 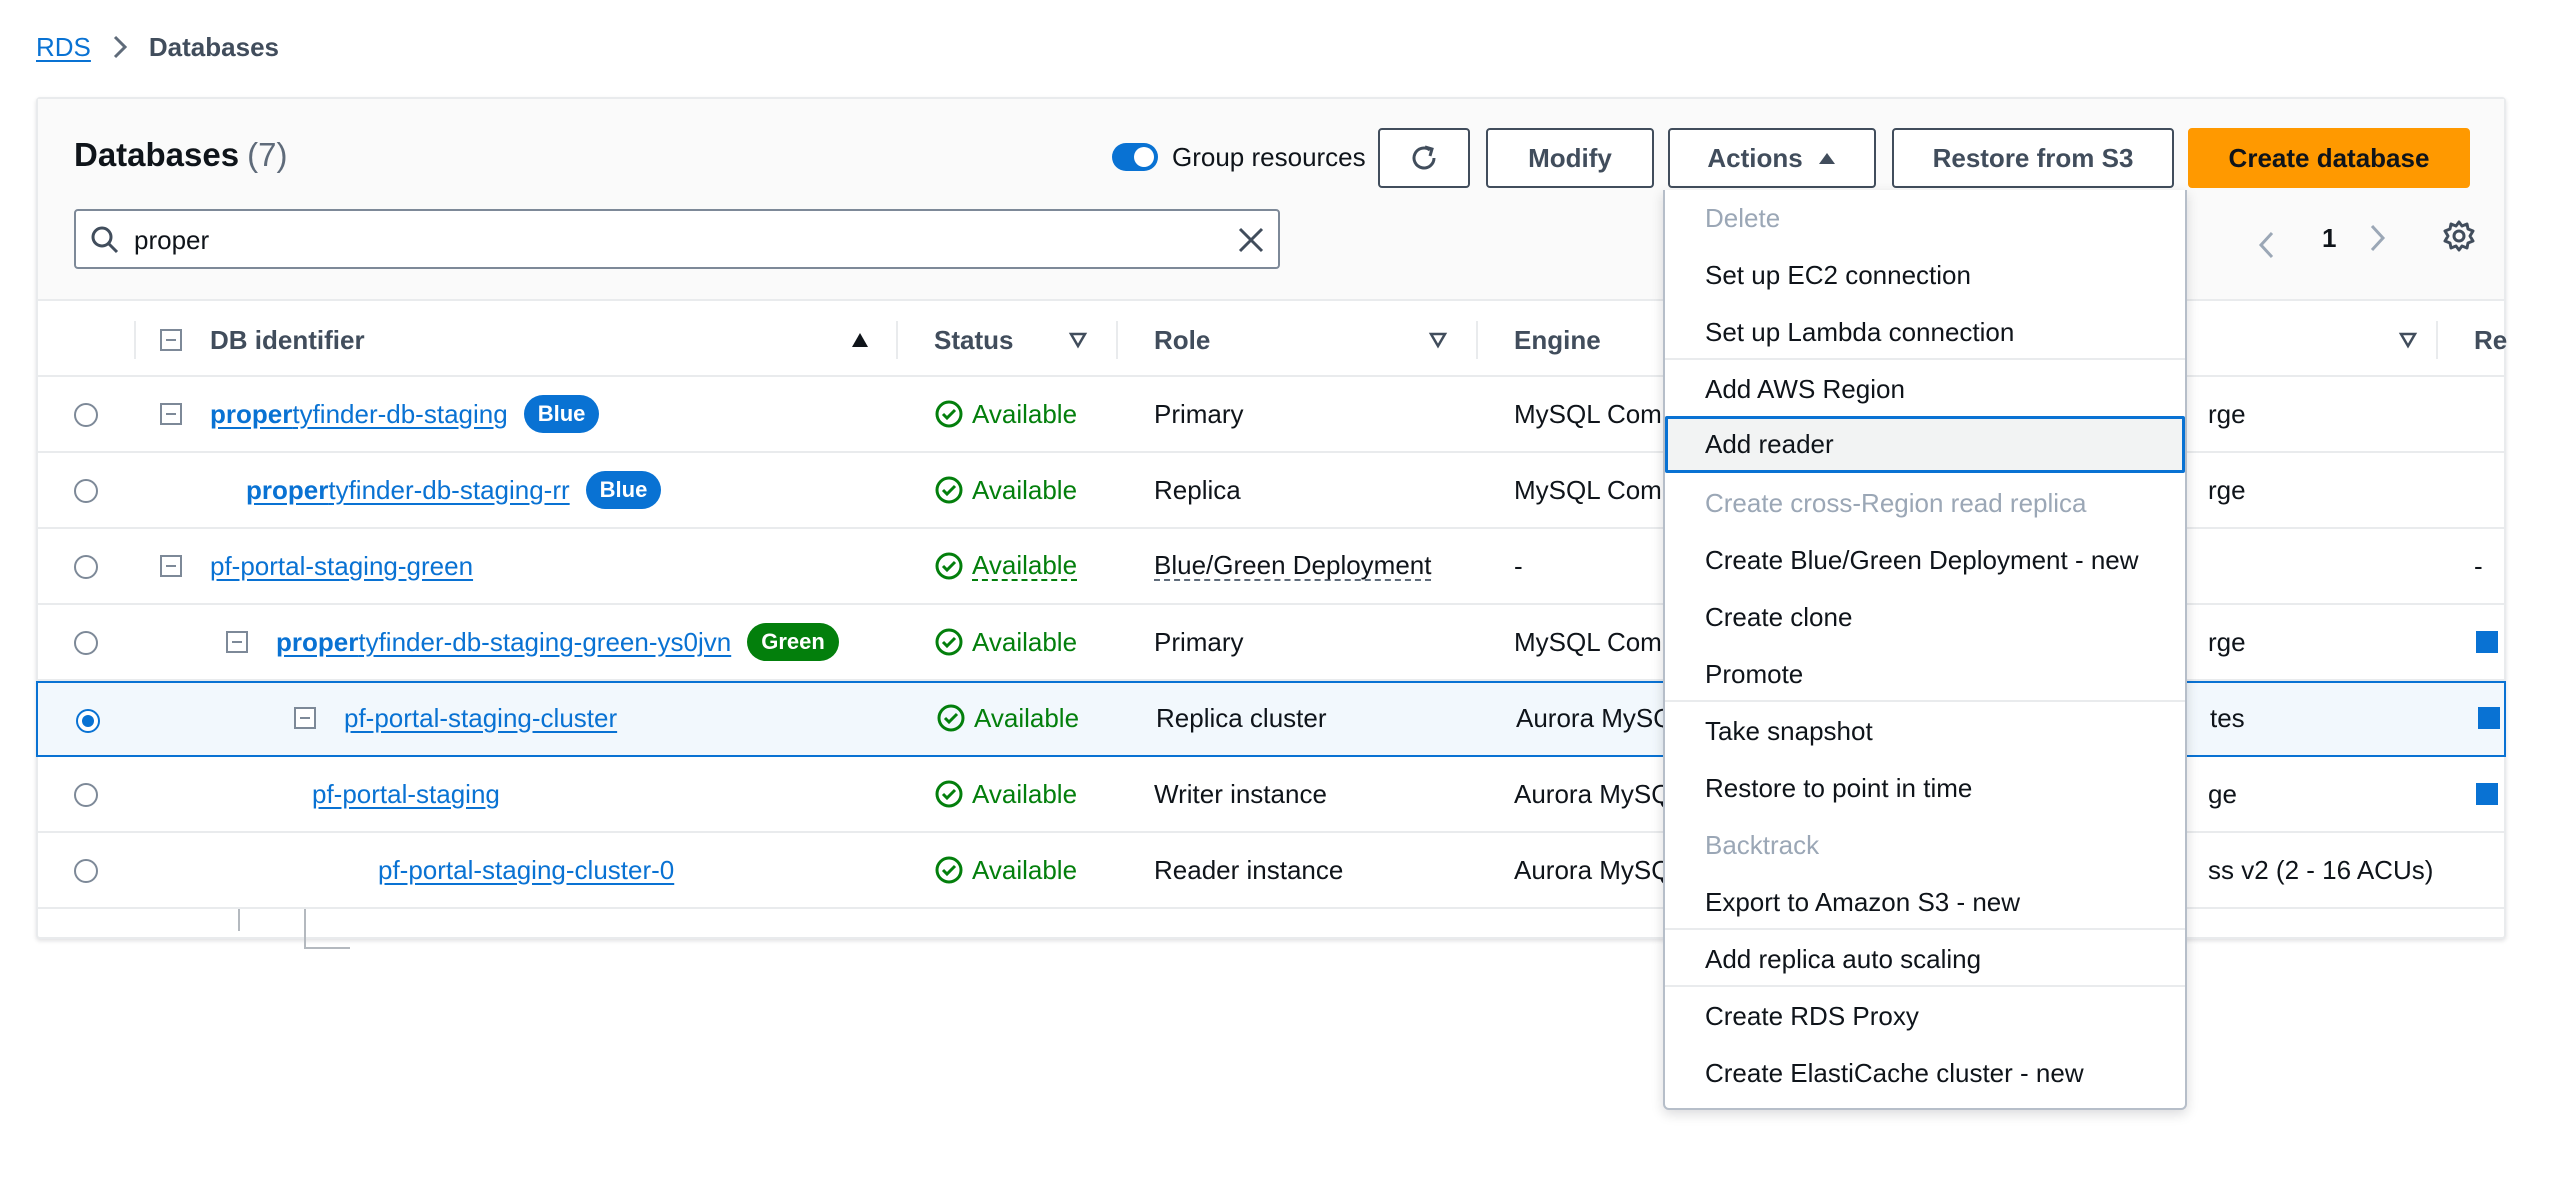 I want to click on db-identifier-link: pf-portal-staging-cluster-0, so click(x=526, y=870).